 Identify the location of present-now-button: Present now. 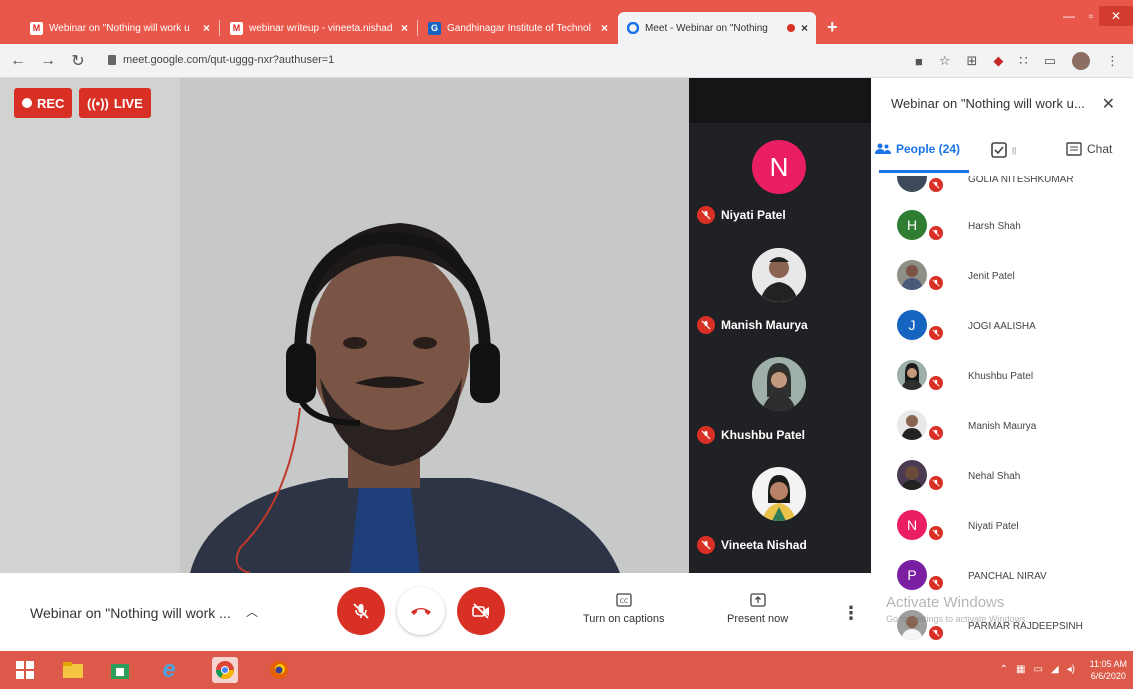
(757, 609).